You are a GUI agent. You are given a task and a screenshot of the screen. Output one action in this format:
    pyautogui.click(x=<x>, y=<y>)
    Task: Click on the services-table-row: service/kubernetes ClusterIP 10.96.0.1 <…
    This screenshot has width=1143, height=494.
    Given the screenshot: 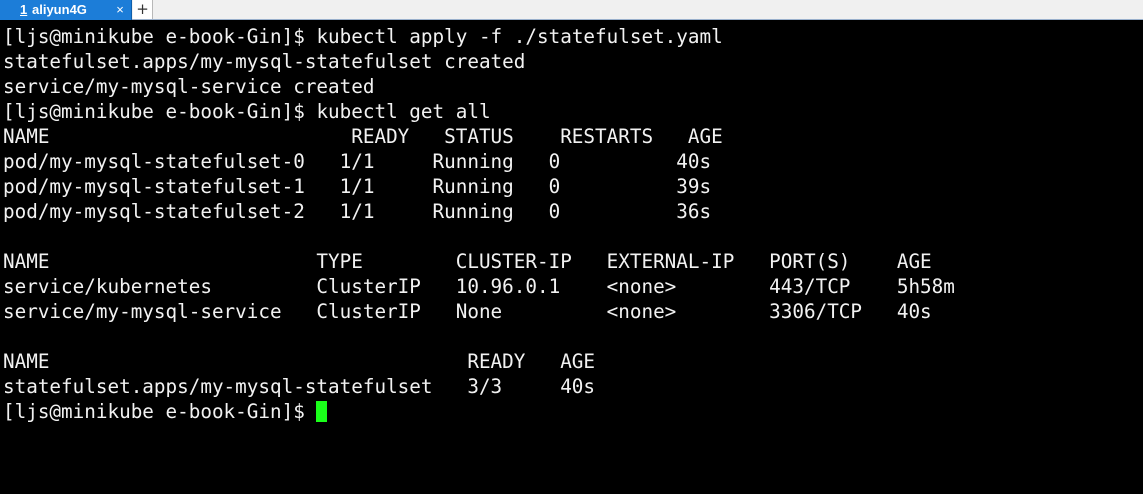 What is the action you would take?
    pyautogui.click(x=479, y=286)
    